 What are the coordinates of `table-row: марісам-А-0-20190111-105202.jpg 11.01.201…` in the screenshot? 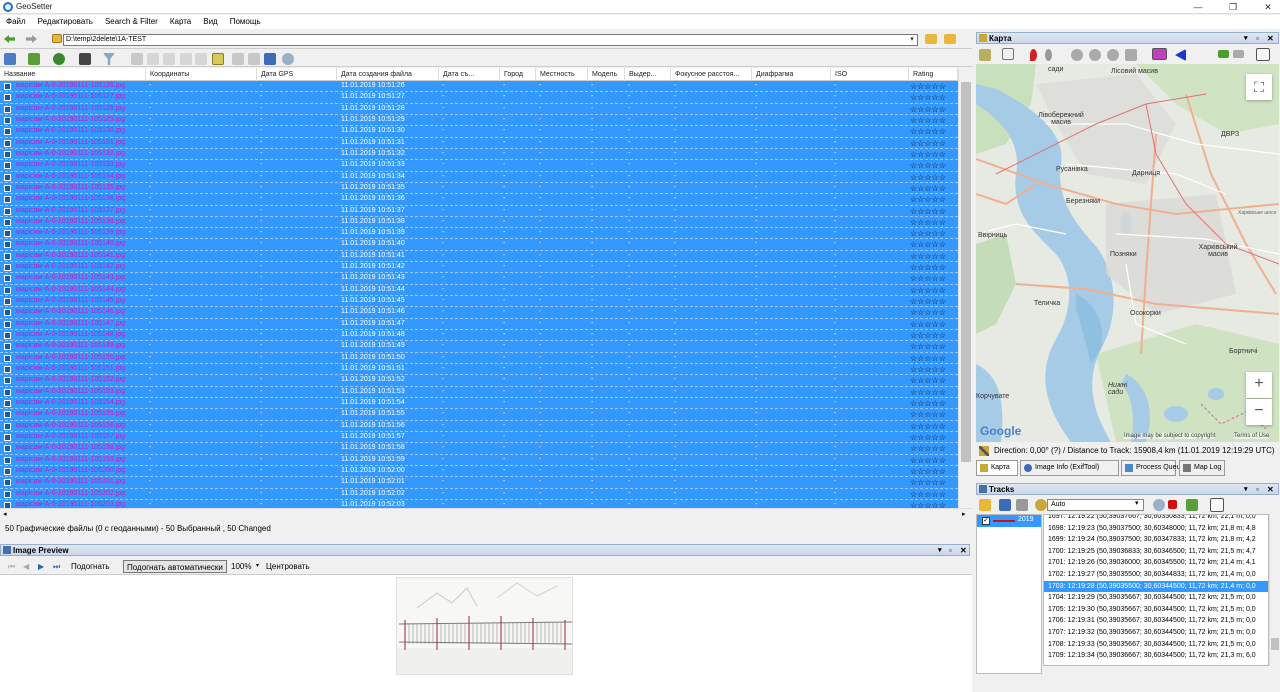 It's located at (479, 494).